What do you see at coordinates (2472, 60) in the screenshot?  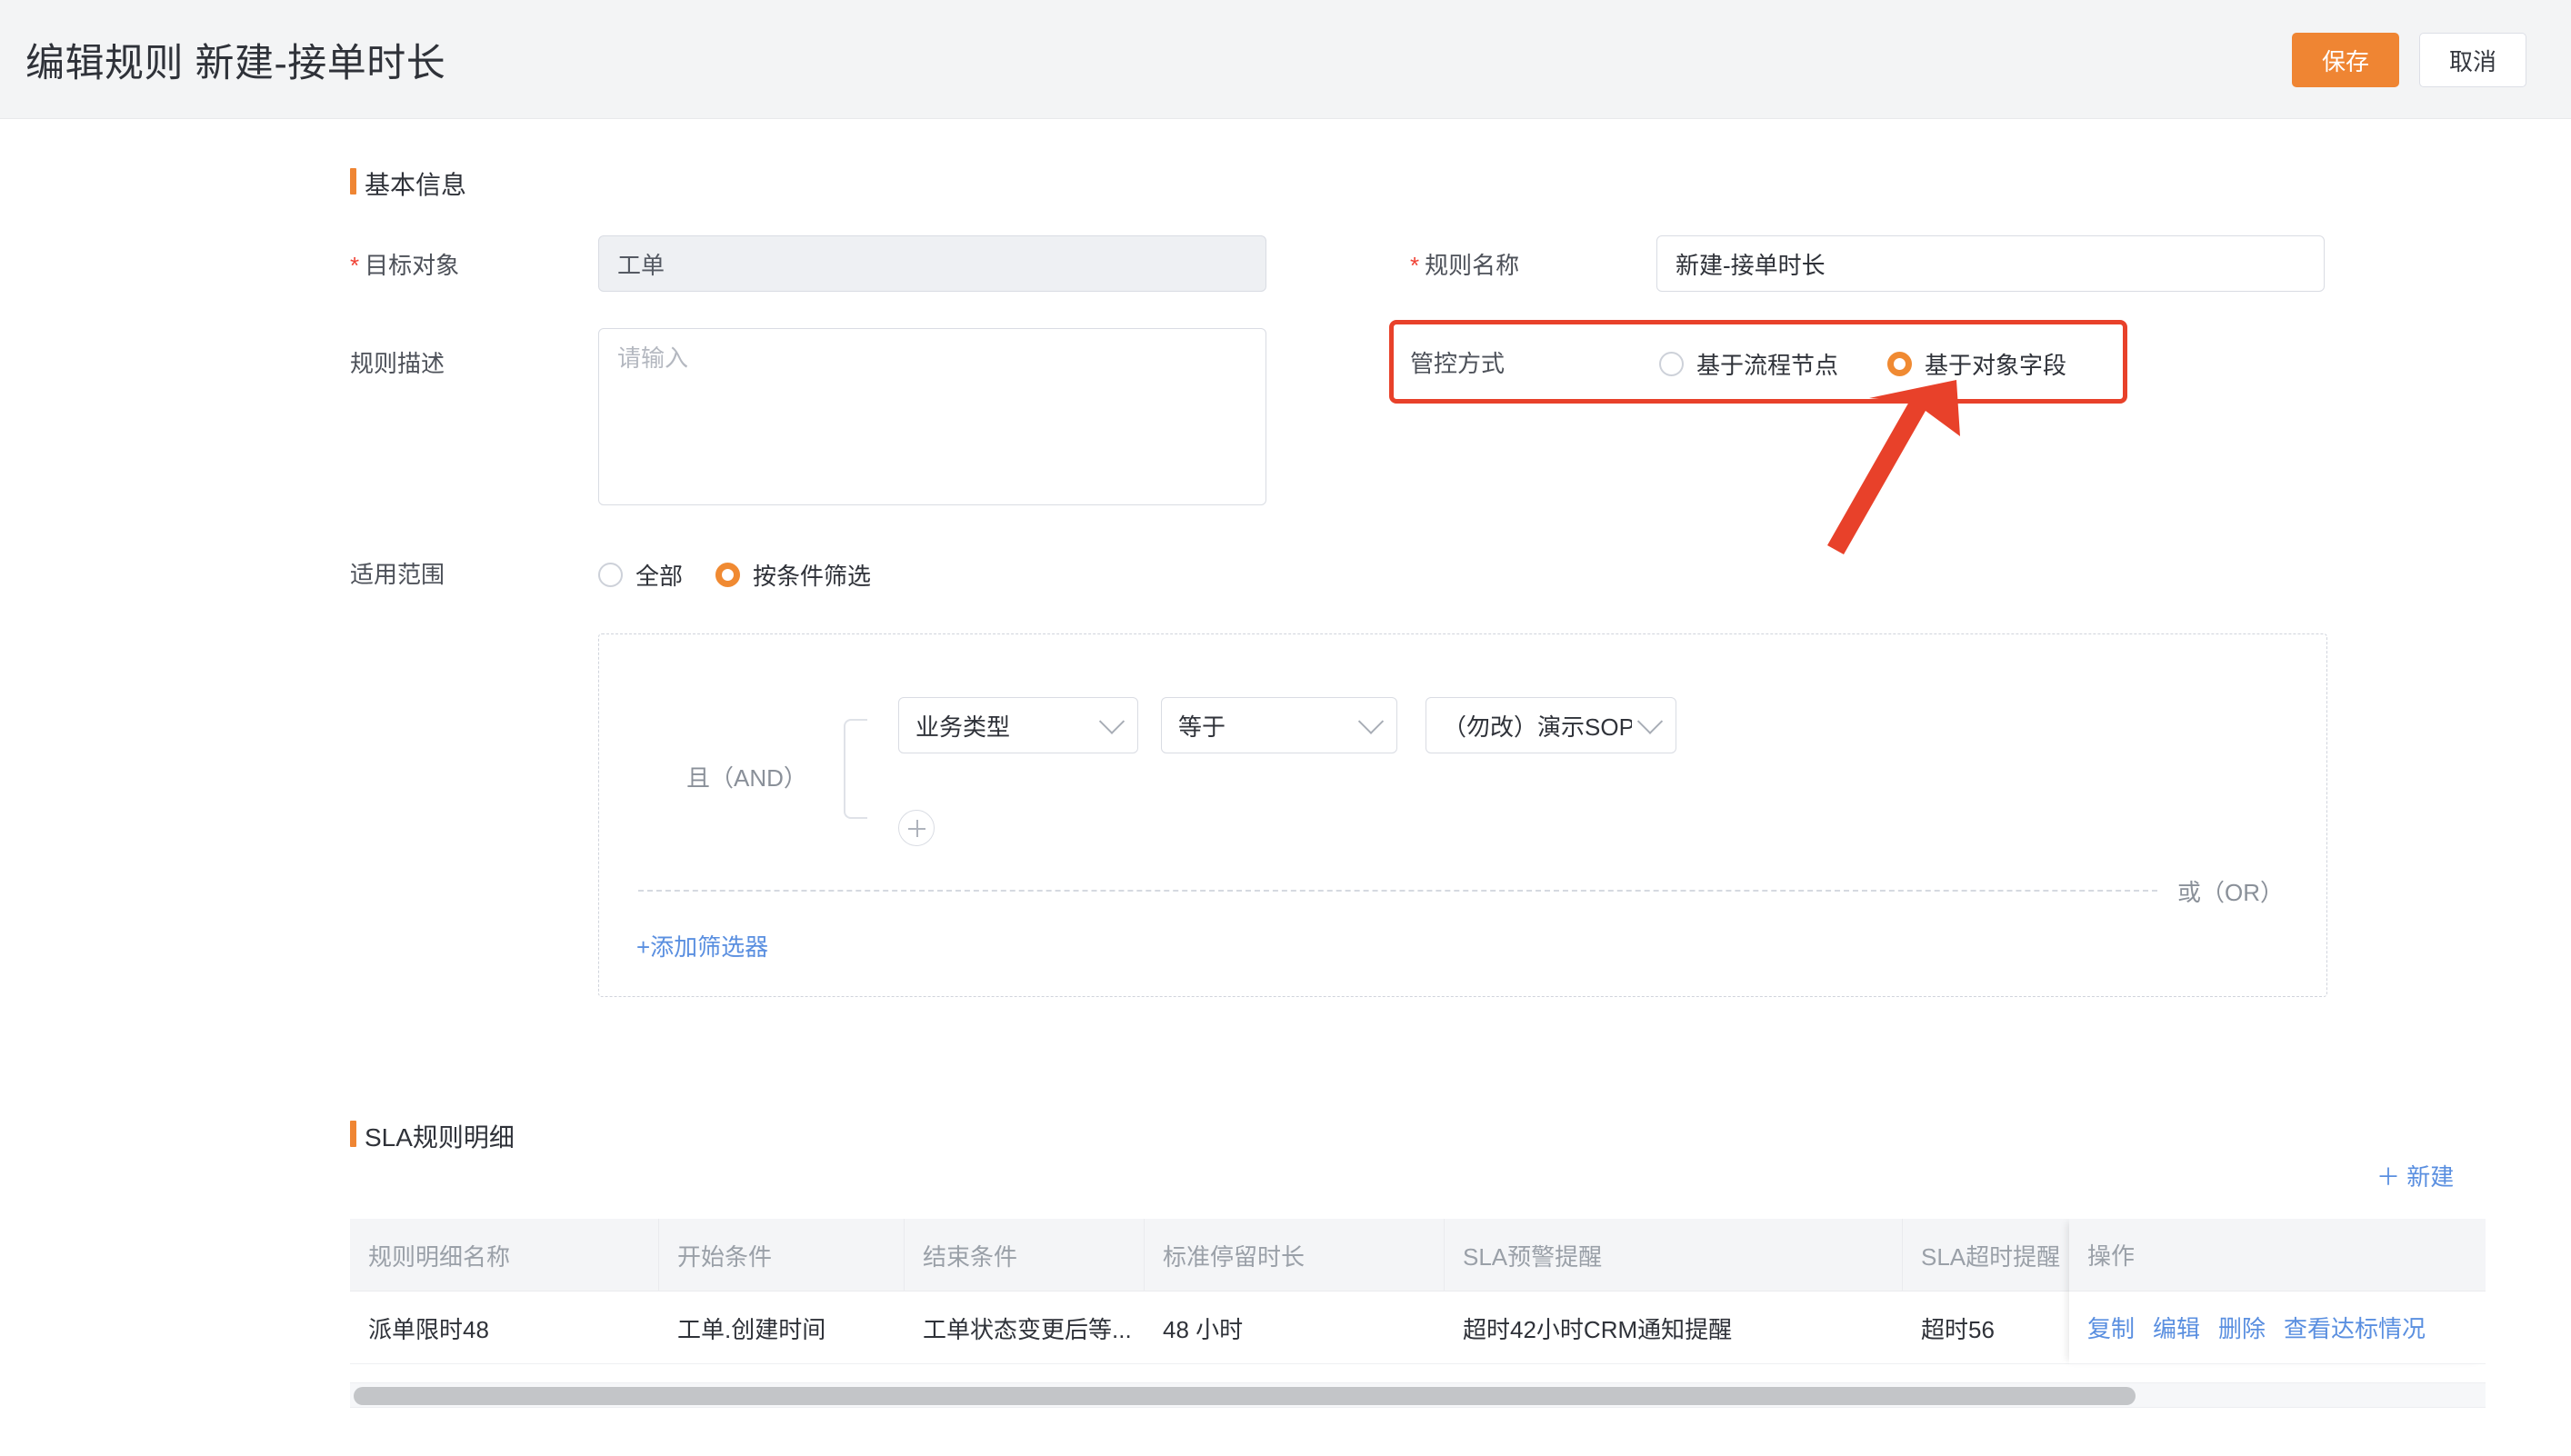 I see `cancel-button: 取消` at bounding box center [2472, 60].